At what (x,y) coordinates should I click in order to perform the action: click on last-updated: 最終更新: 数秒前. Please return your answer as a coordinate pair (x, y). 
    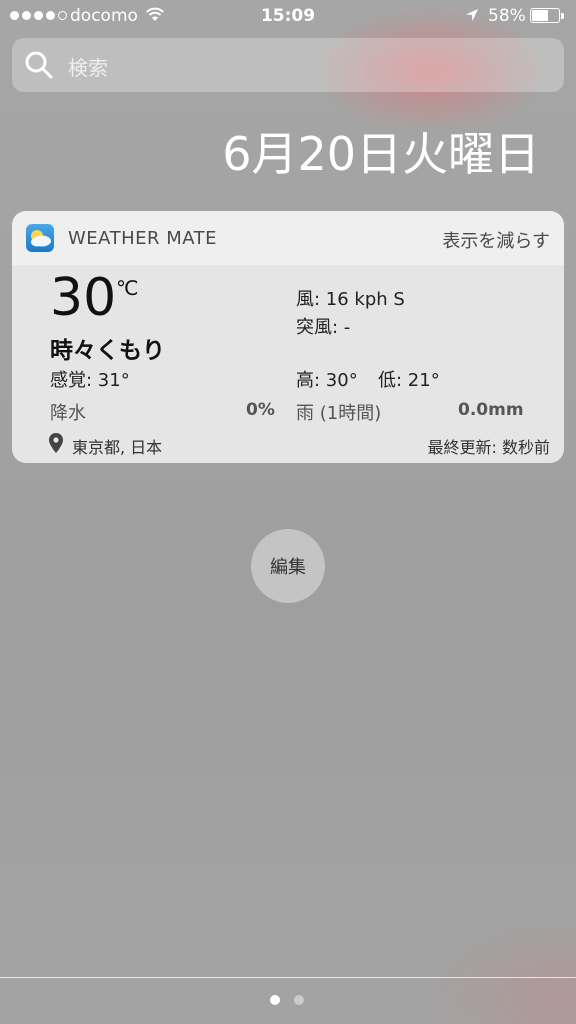
    Looking at the image, I should click on (488, 447).